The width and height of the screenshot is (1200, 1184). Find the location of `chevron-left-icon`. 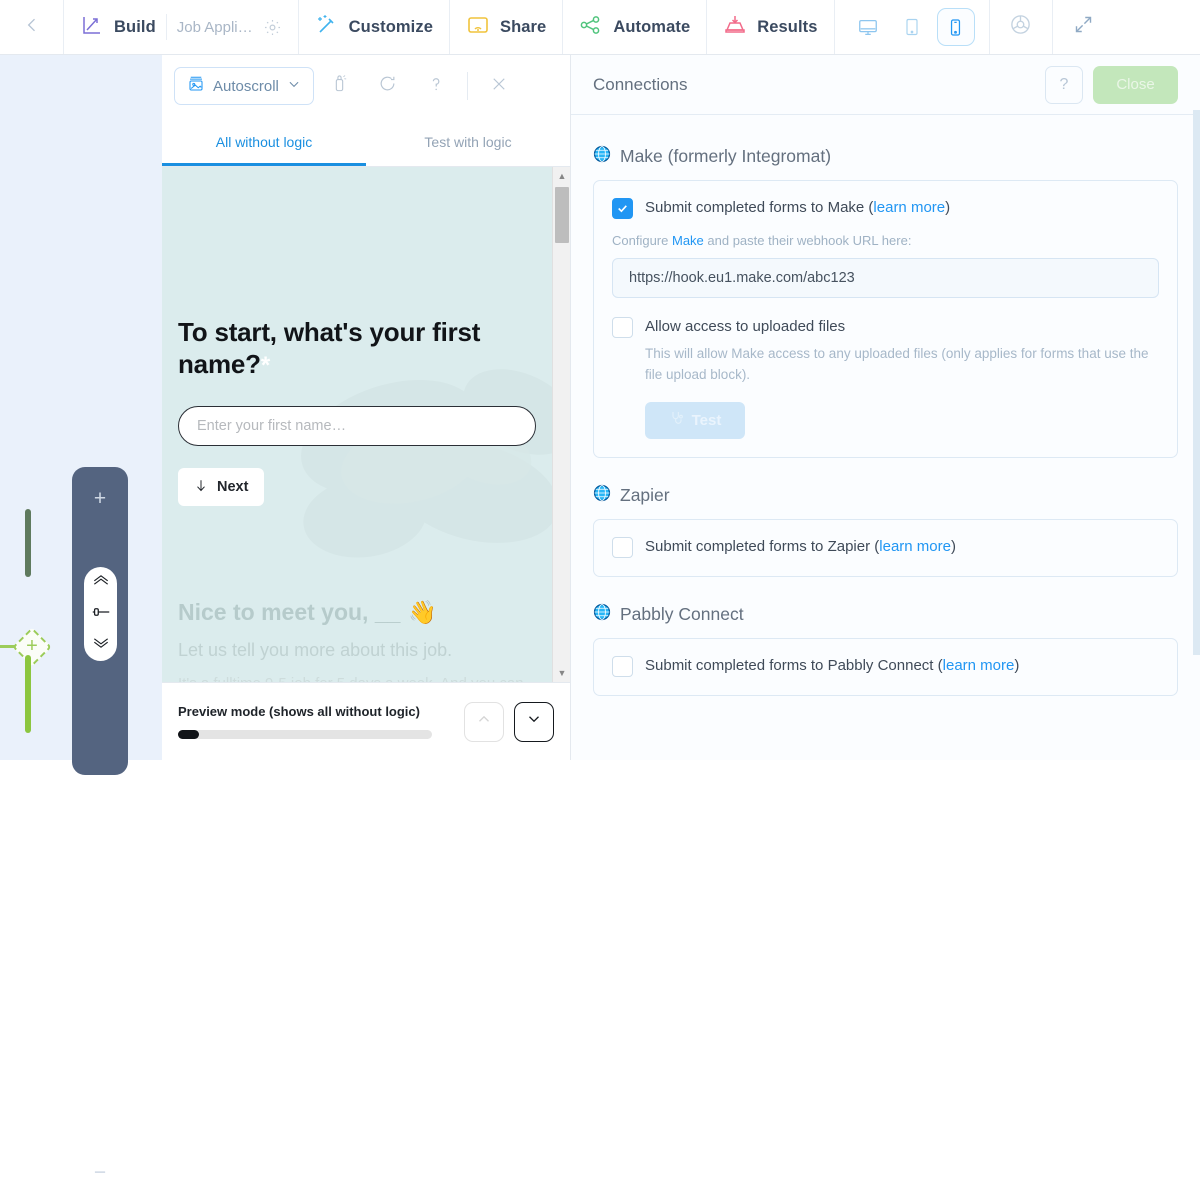

chevron-left-icon is located at coordinates (32, 27).